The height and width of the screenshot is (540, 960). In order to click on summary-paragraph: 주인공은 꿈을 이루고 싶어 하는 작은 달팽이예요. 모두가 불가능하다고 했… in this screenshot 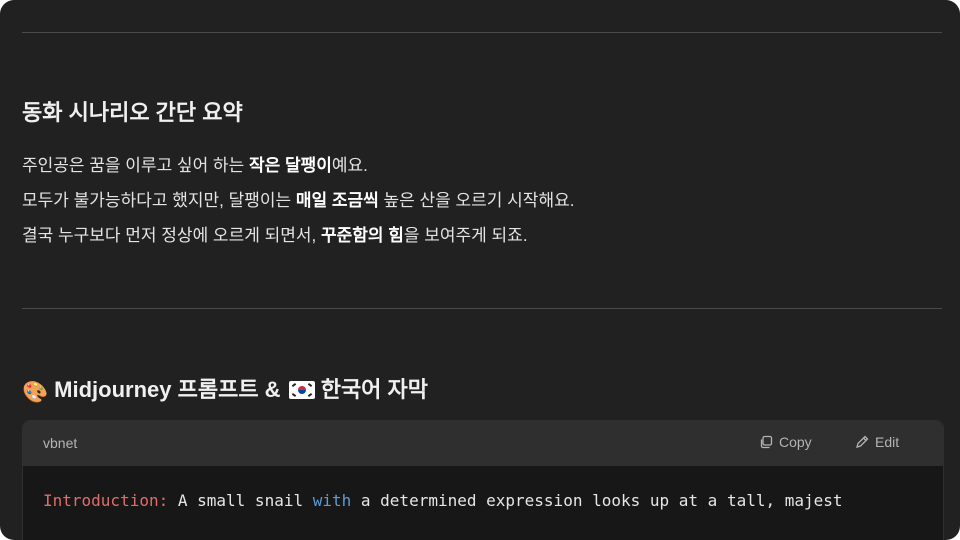, I will do `click(298, 200)`.